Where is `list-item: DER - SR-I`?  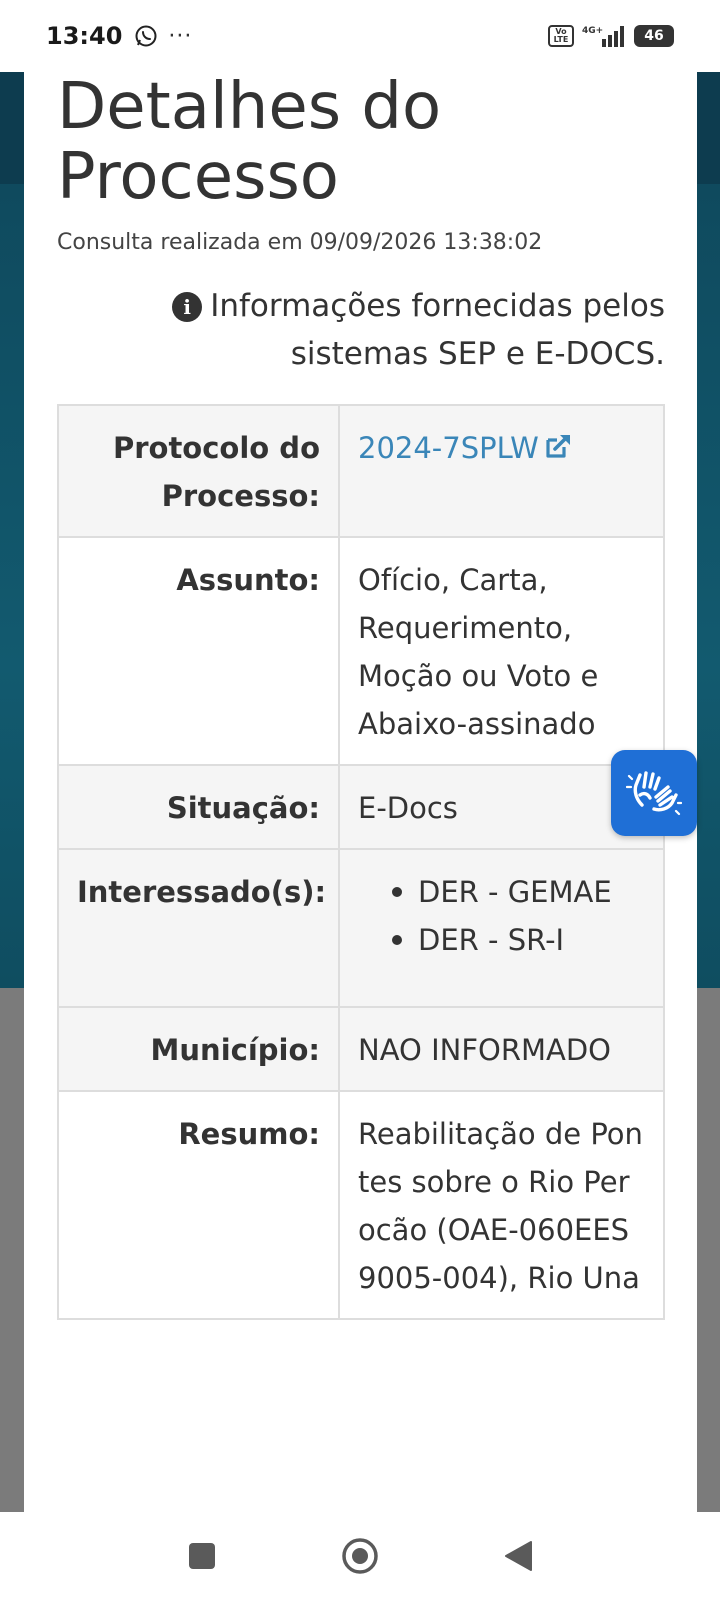 list-item: DER - SR-I is located at coordinates (518, 940).